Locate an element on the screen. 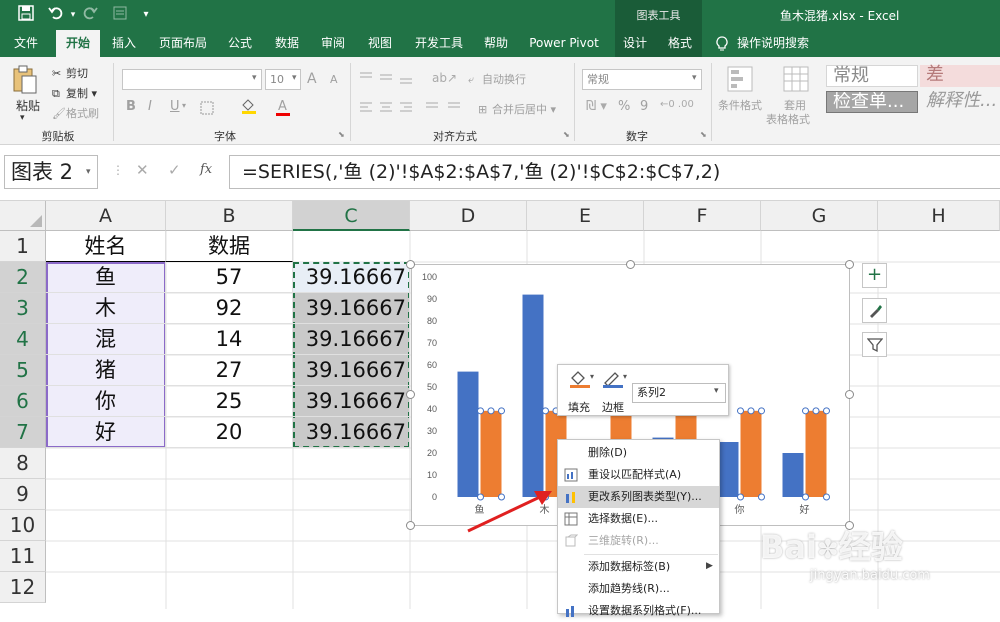 The image size is (1000, 622). cell-b6: 25 is located at coordinates (229, 401).